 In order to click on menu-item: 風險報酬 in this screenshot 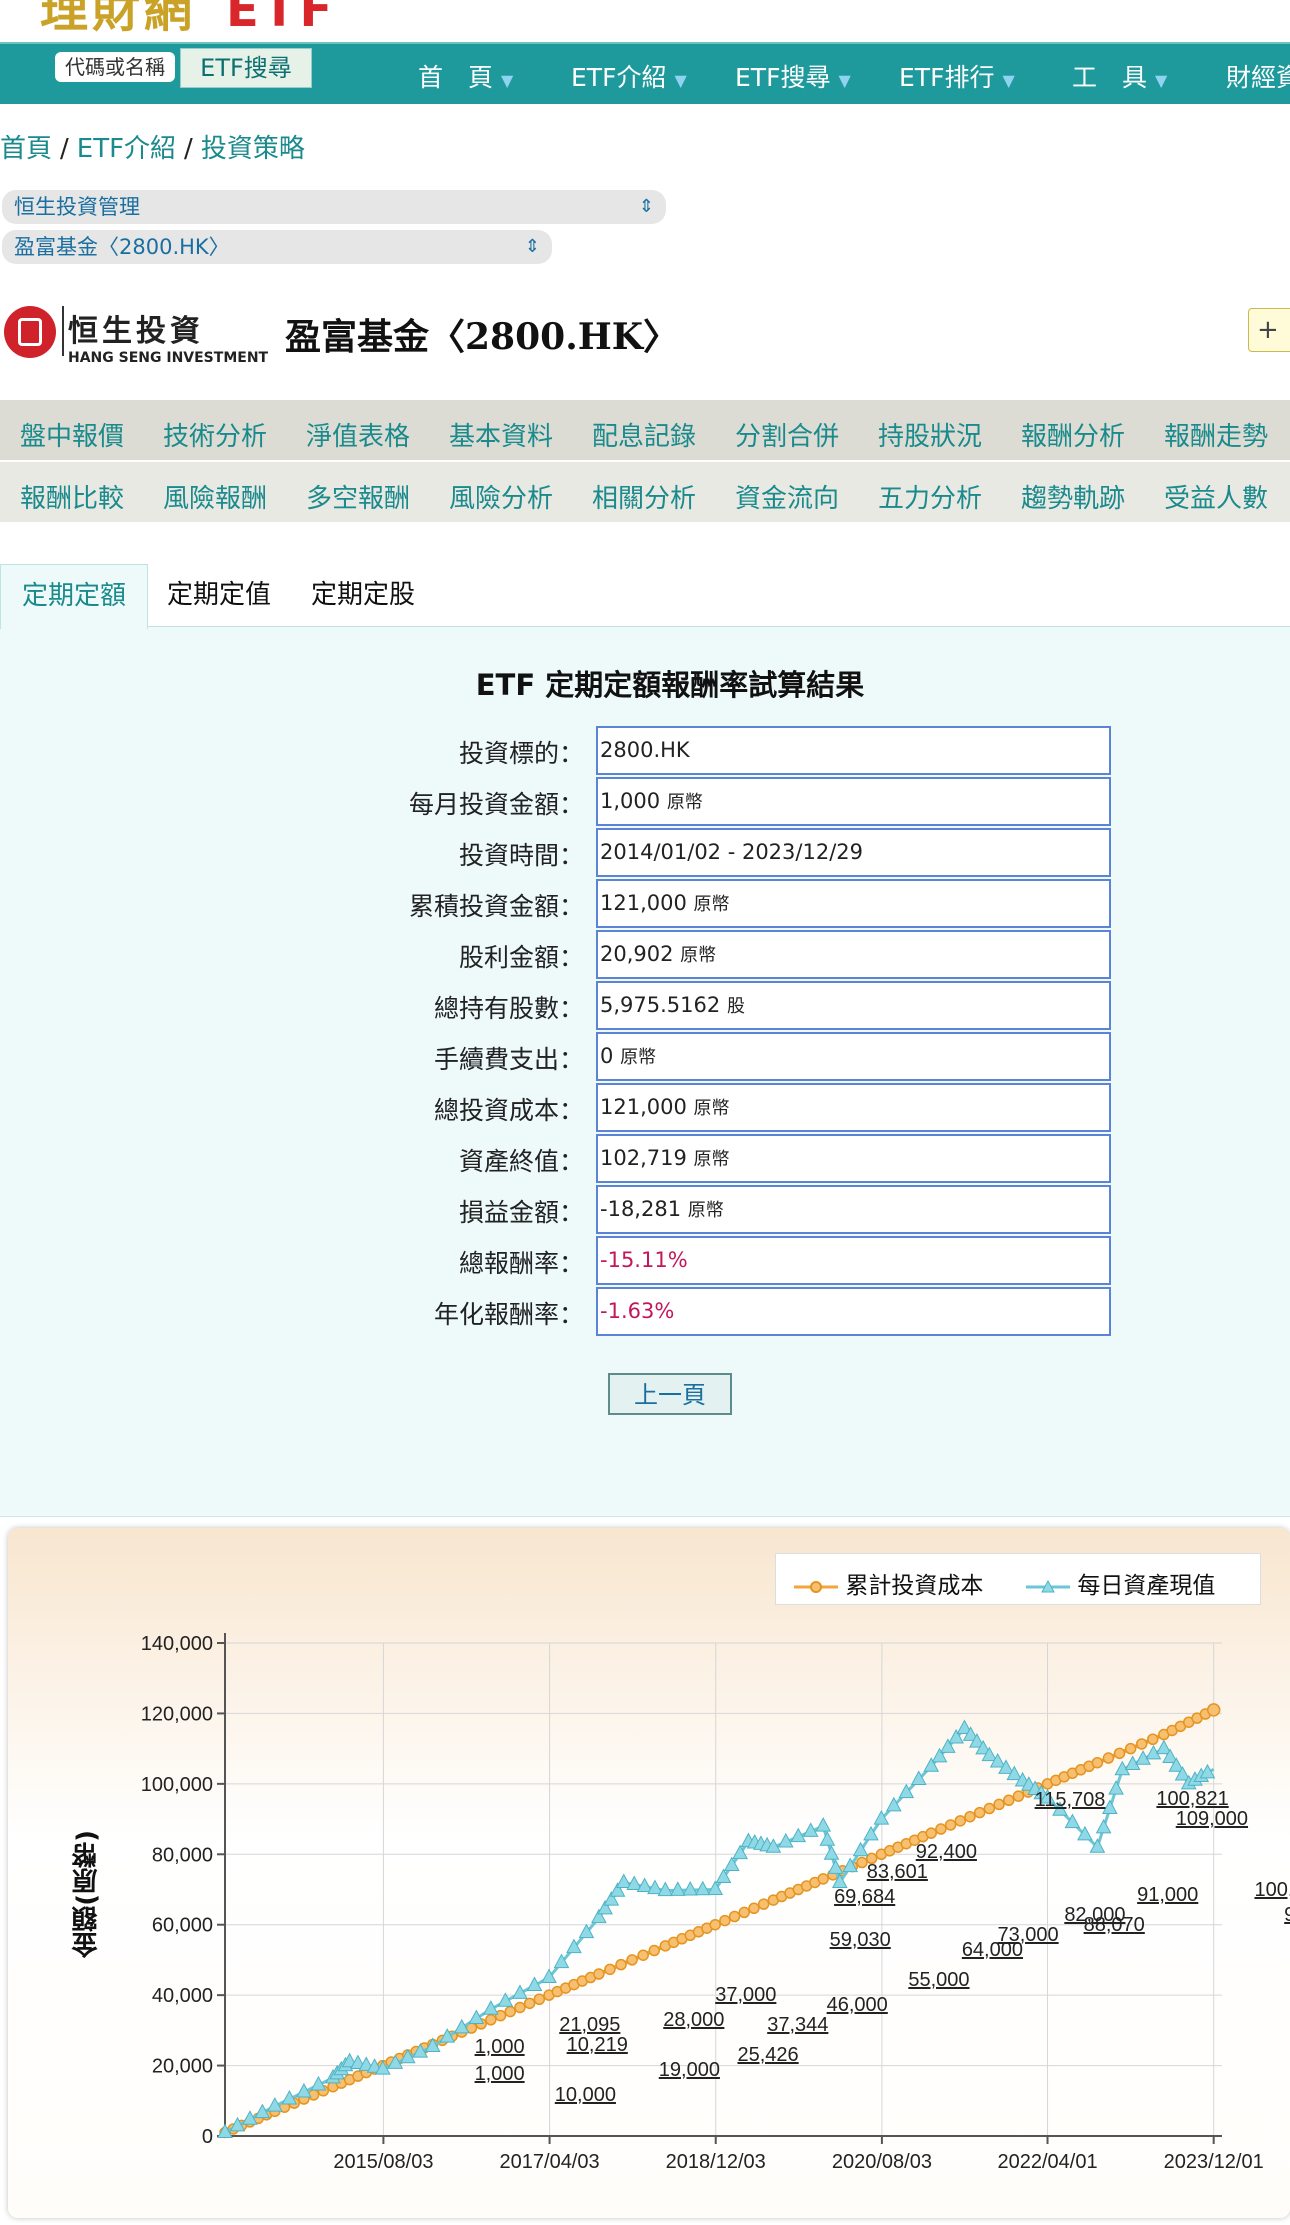, I will do `click(215, 496)`.